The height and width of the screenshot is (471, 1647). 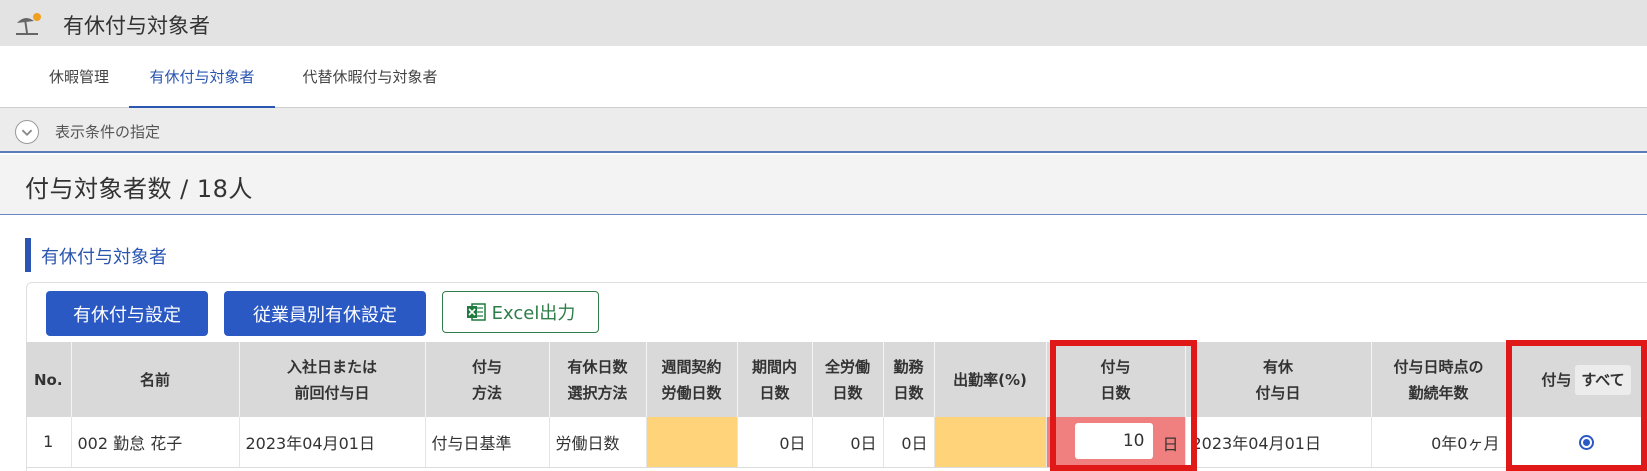 What do you see at coordinates (370, 77) in the screenshot?
I see `tab-substitute-leave-grantees: 代替休暇付与対象者` at bounding box center [370, 77].